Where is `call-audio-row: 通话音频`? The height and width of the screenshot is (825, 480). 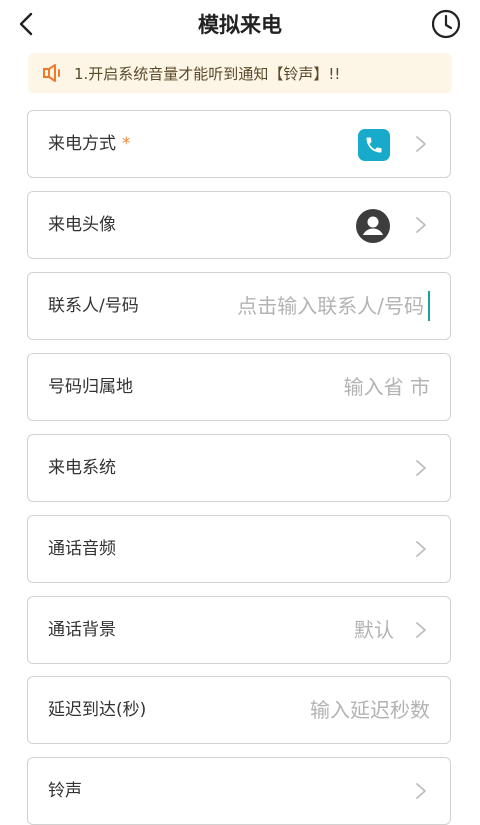
call-audio-row: 通话音频 is located at coordinates (239, 549).